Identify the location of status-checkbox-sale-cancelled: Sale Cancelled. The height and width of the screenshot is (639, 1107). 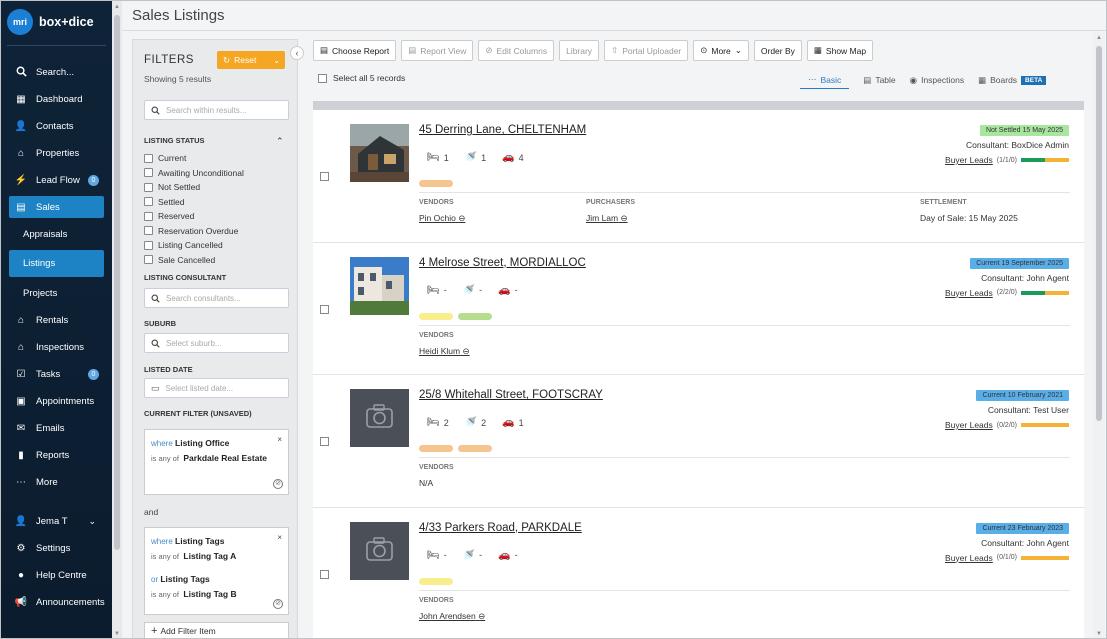
(194, 260).